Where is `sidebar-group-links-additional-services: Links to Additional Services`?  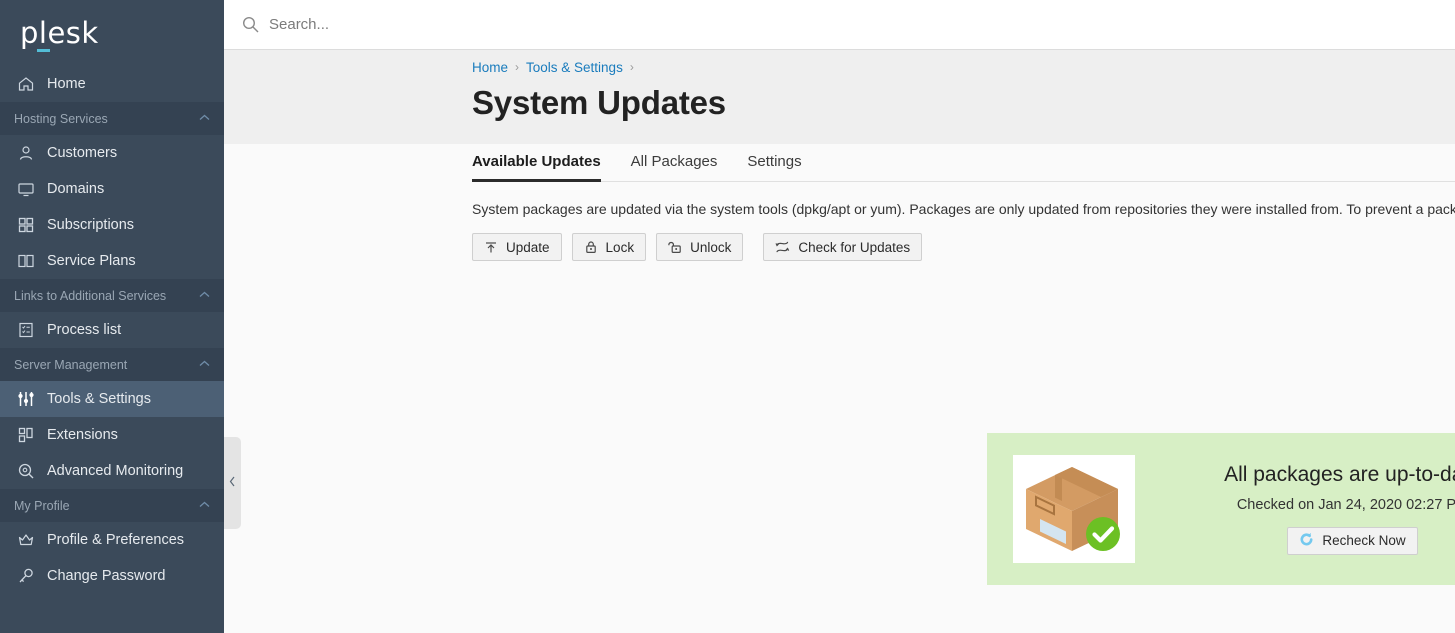 sidebar-group-links-additional-services: Links to Additional Services is located at coordinates (112, 295).